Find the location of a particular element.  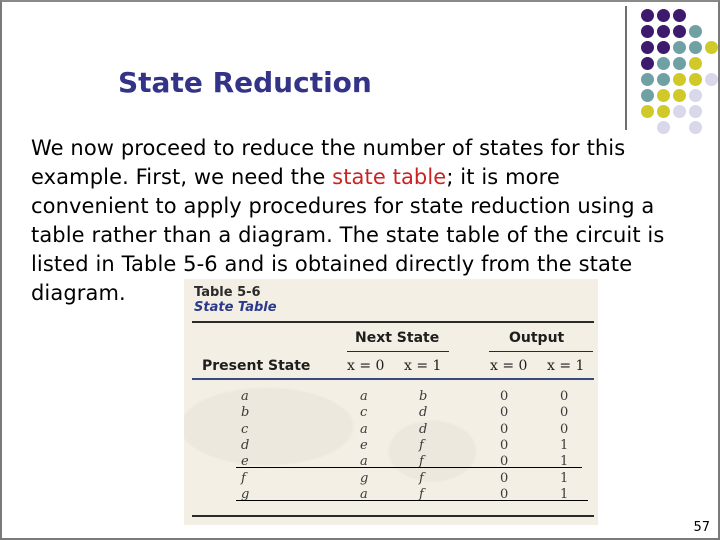

header-output-x1: x = 1 is located at coordinates (566, 366).